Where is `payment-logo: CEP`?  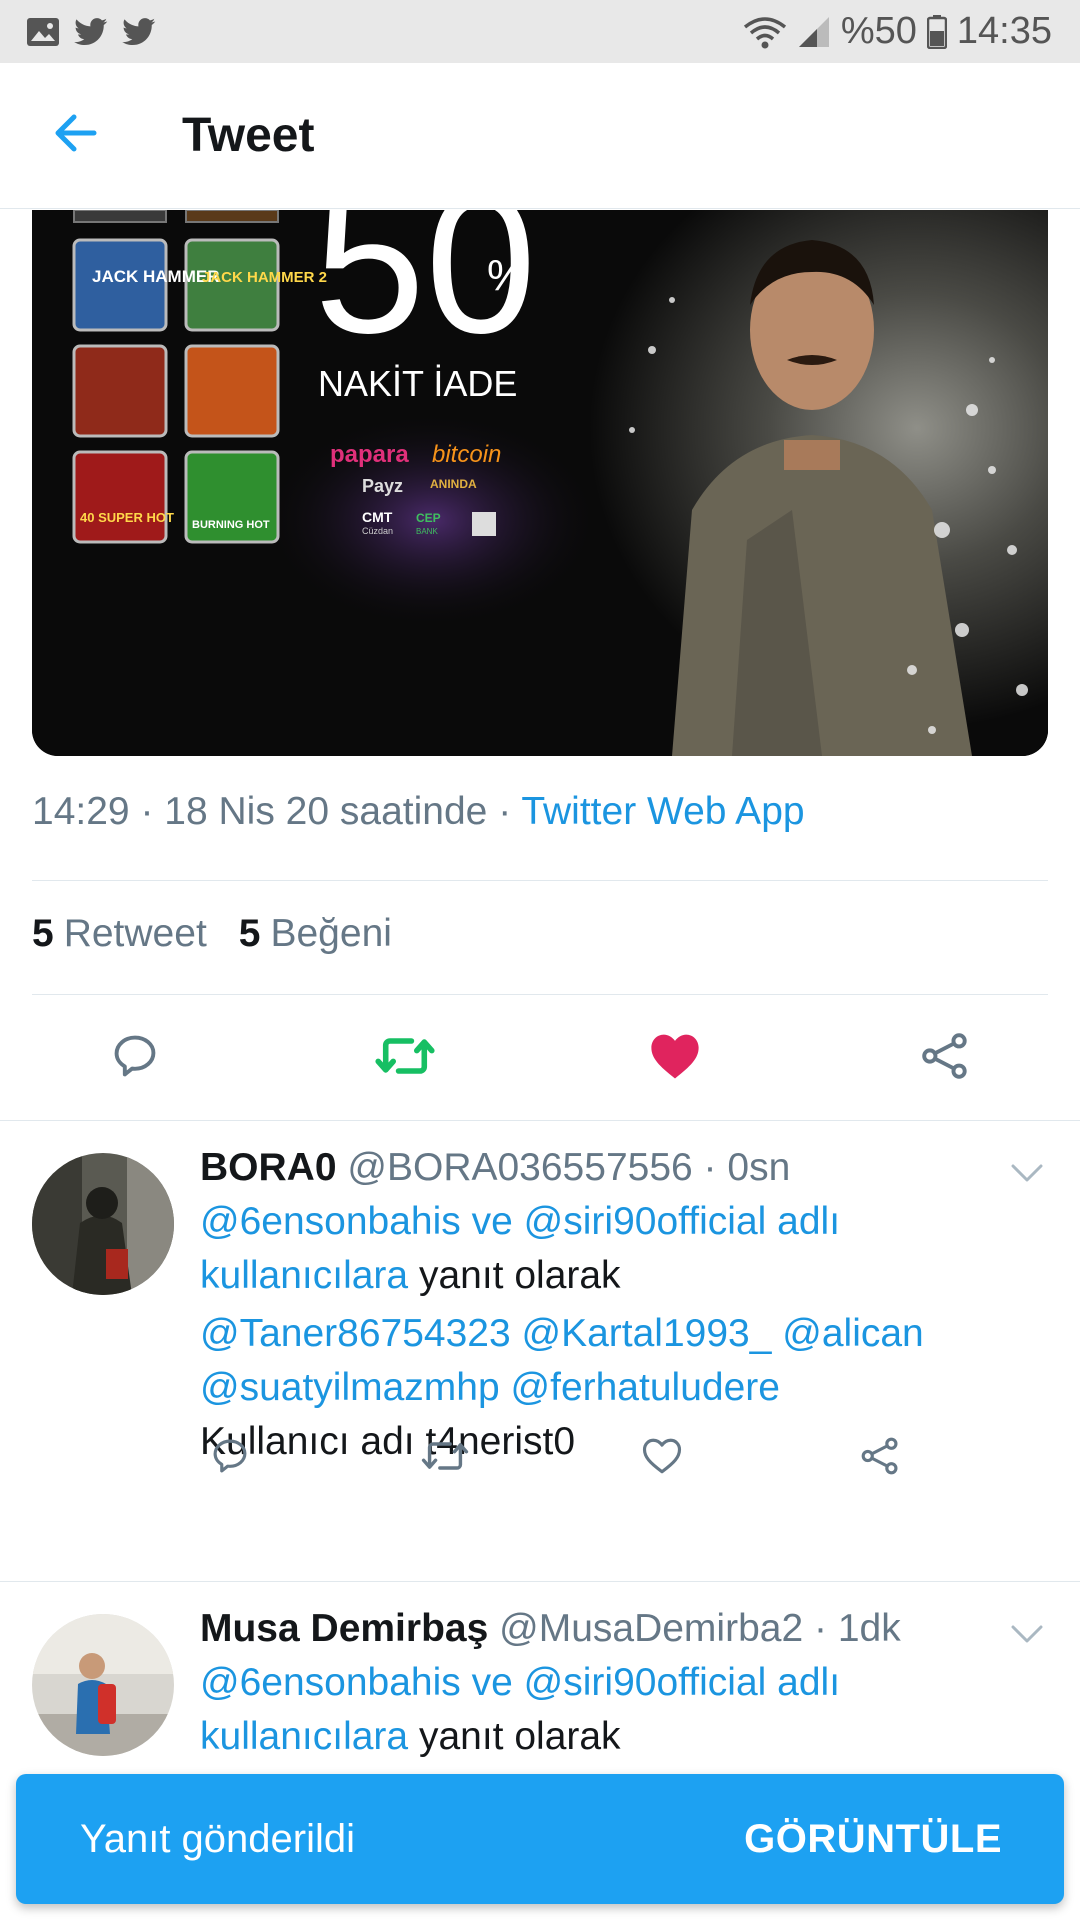 payment-logo: CEP is located at coordinates (428, 518).